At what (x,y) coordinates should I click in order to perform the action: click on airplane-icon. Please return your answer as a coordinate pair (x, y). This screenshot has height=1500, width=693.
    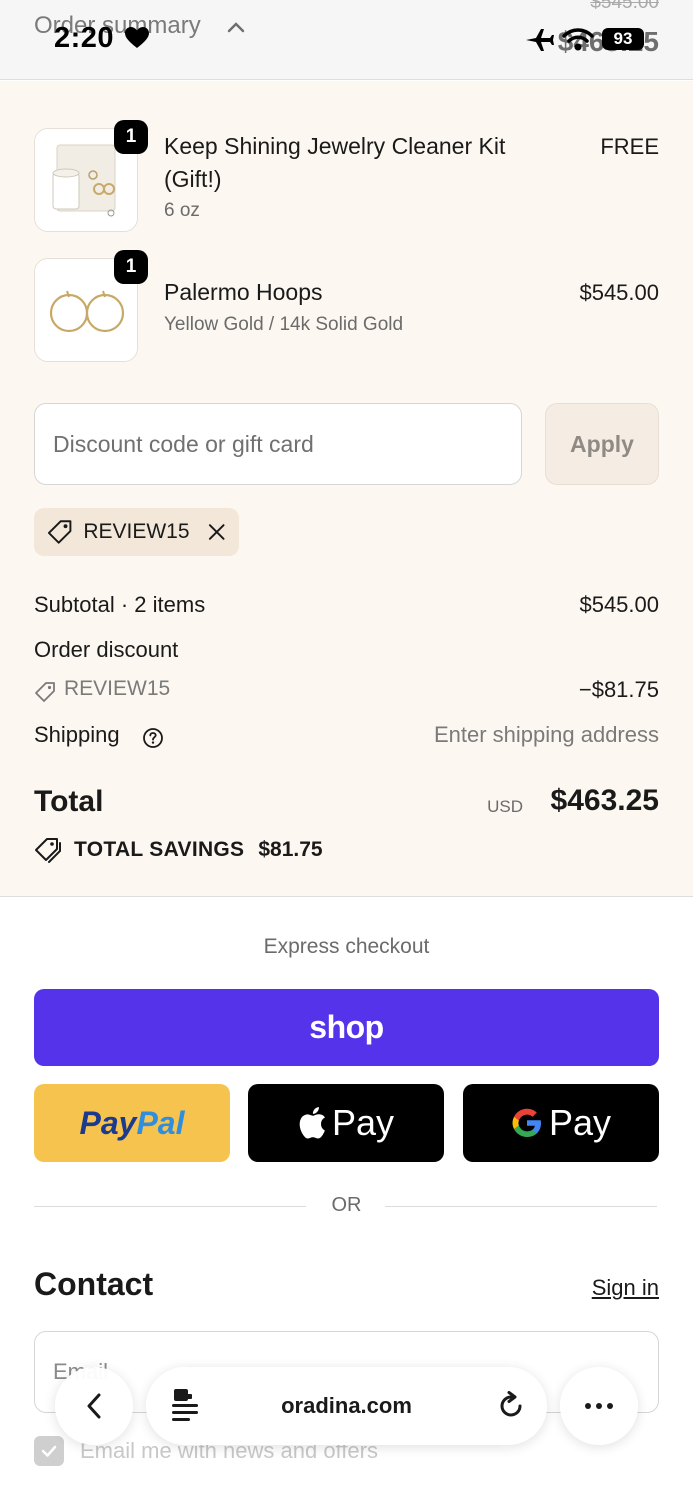
    Looking at the image, I should click on (540, 40).